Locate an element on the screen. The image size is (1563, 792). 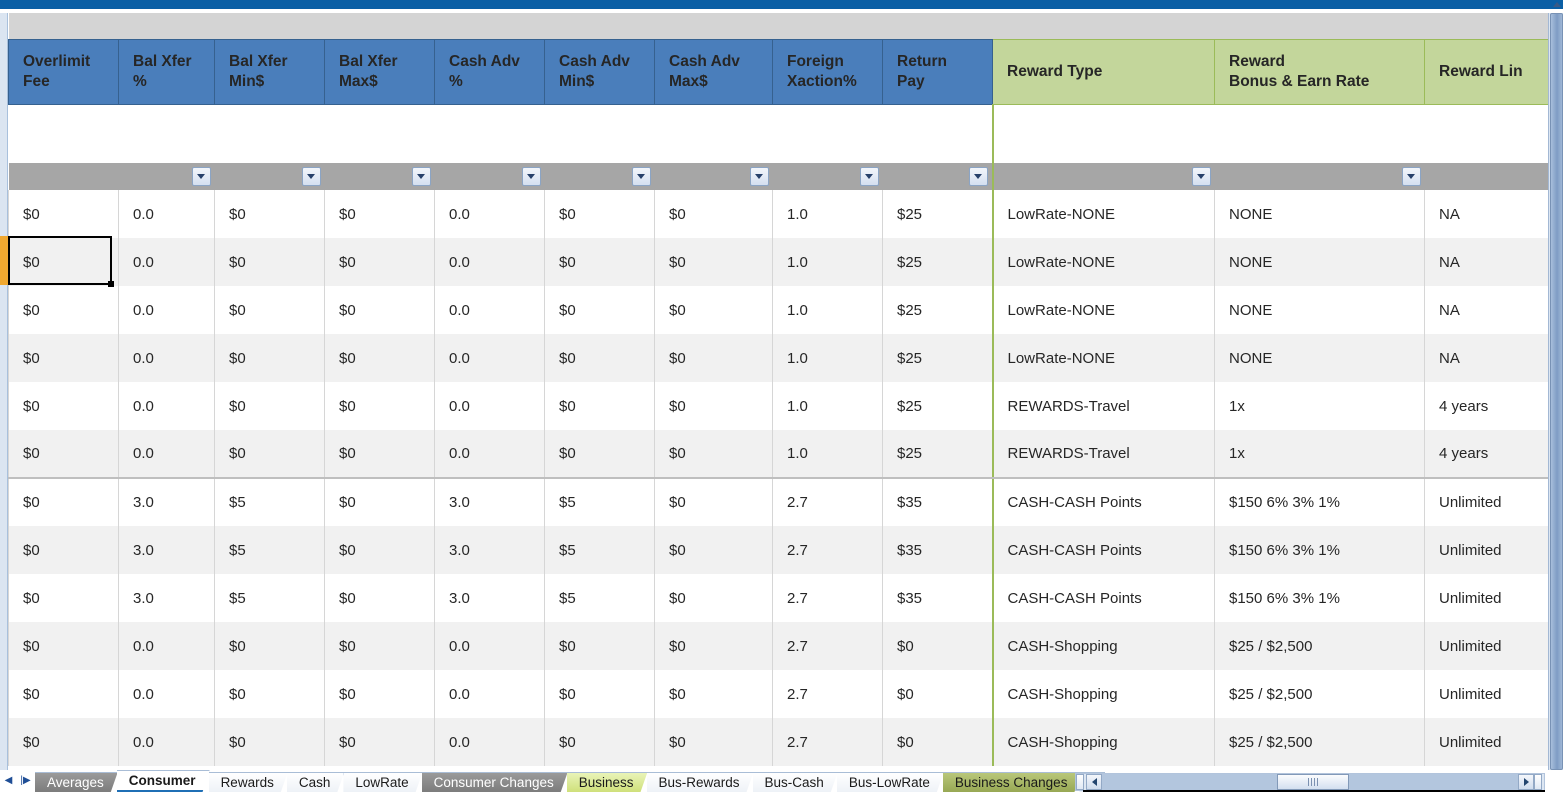
horizontal-scroll-track is located at coordinates (1310, 782).